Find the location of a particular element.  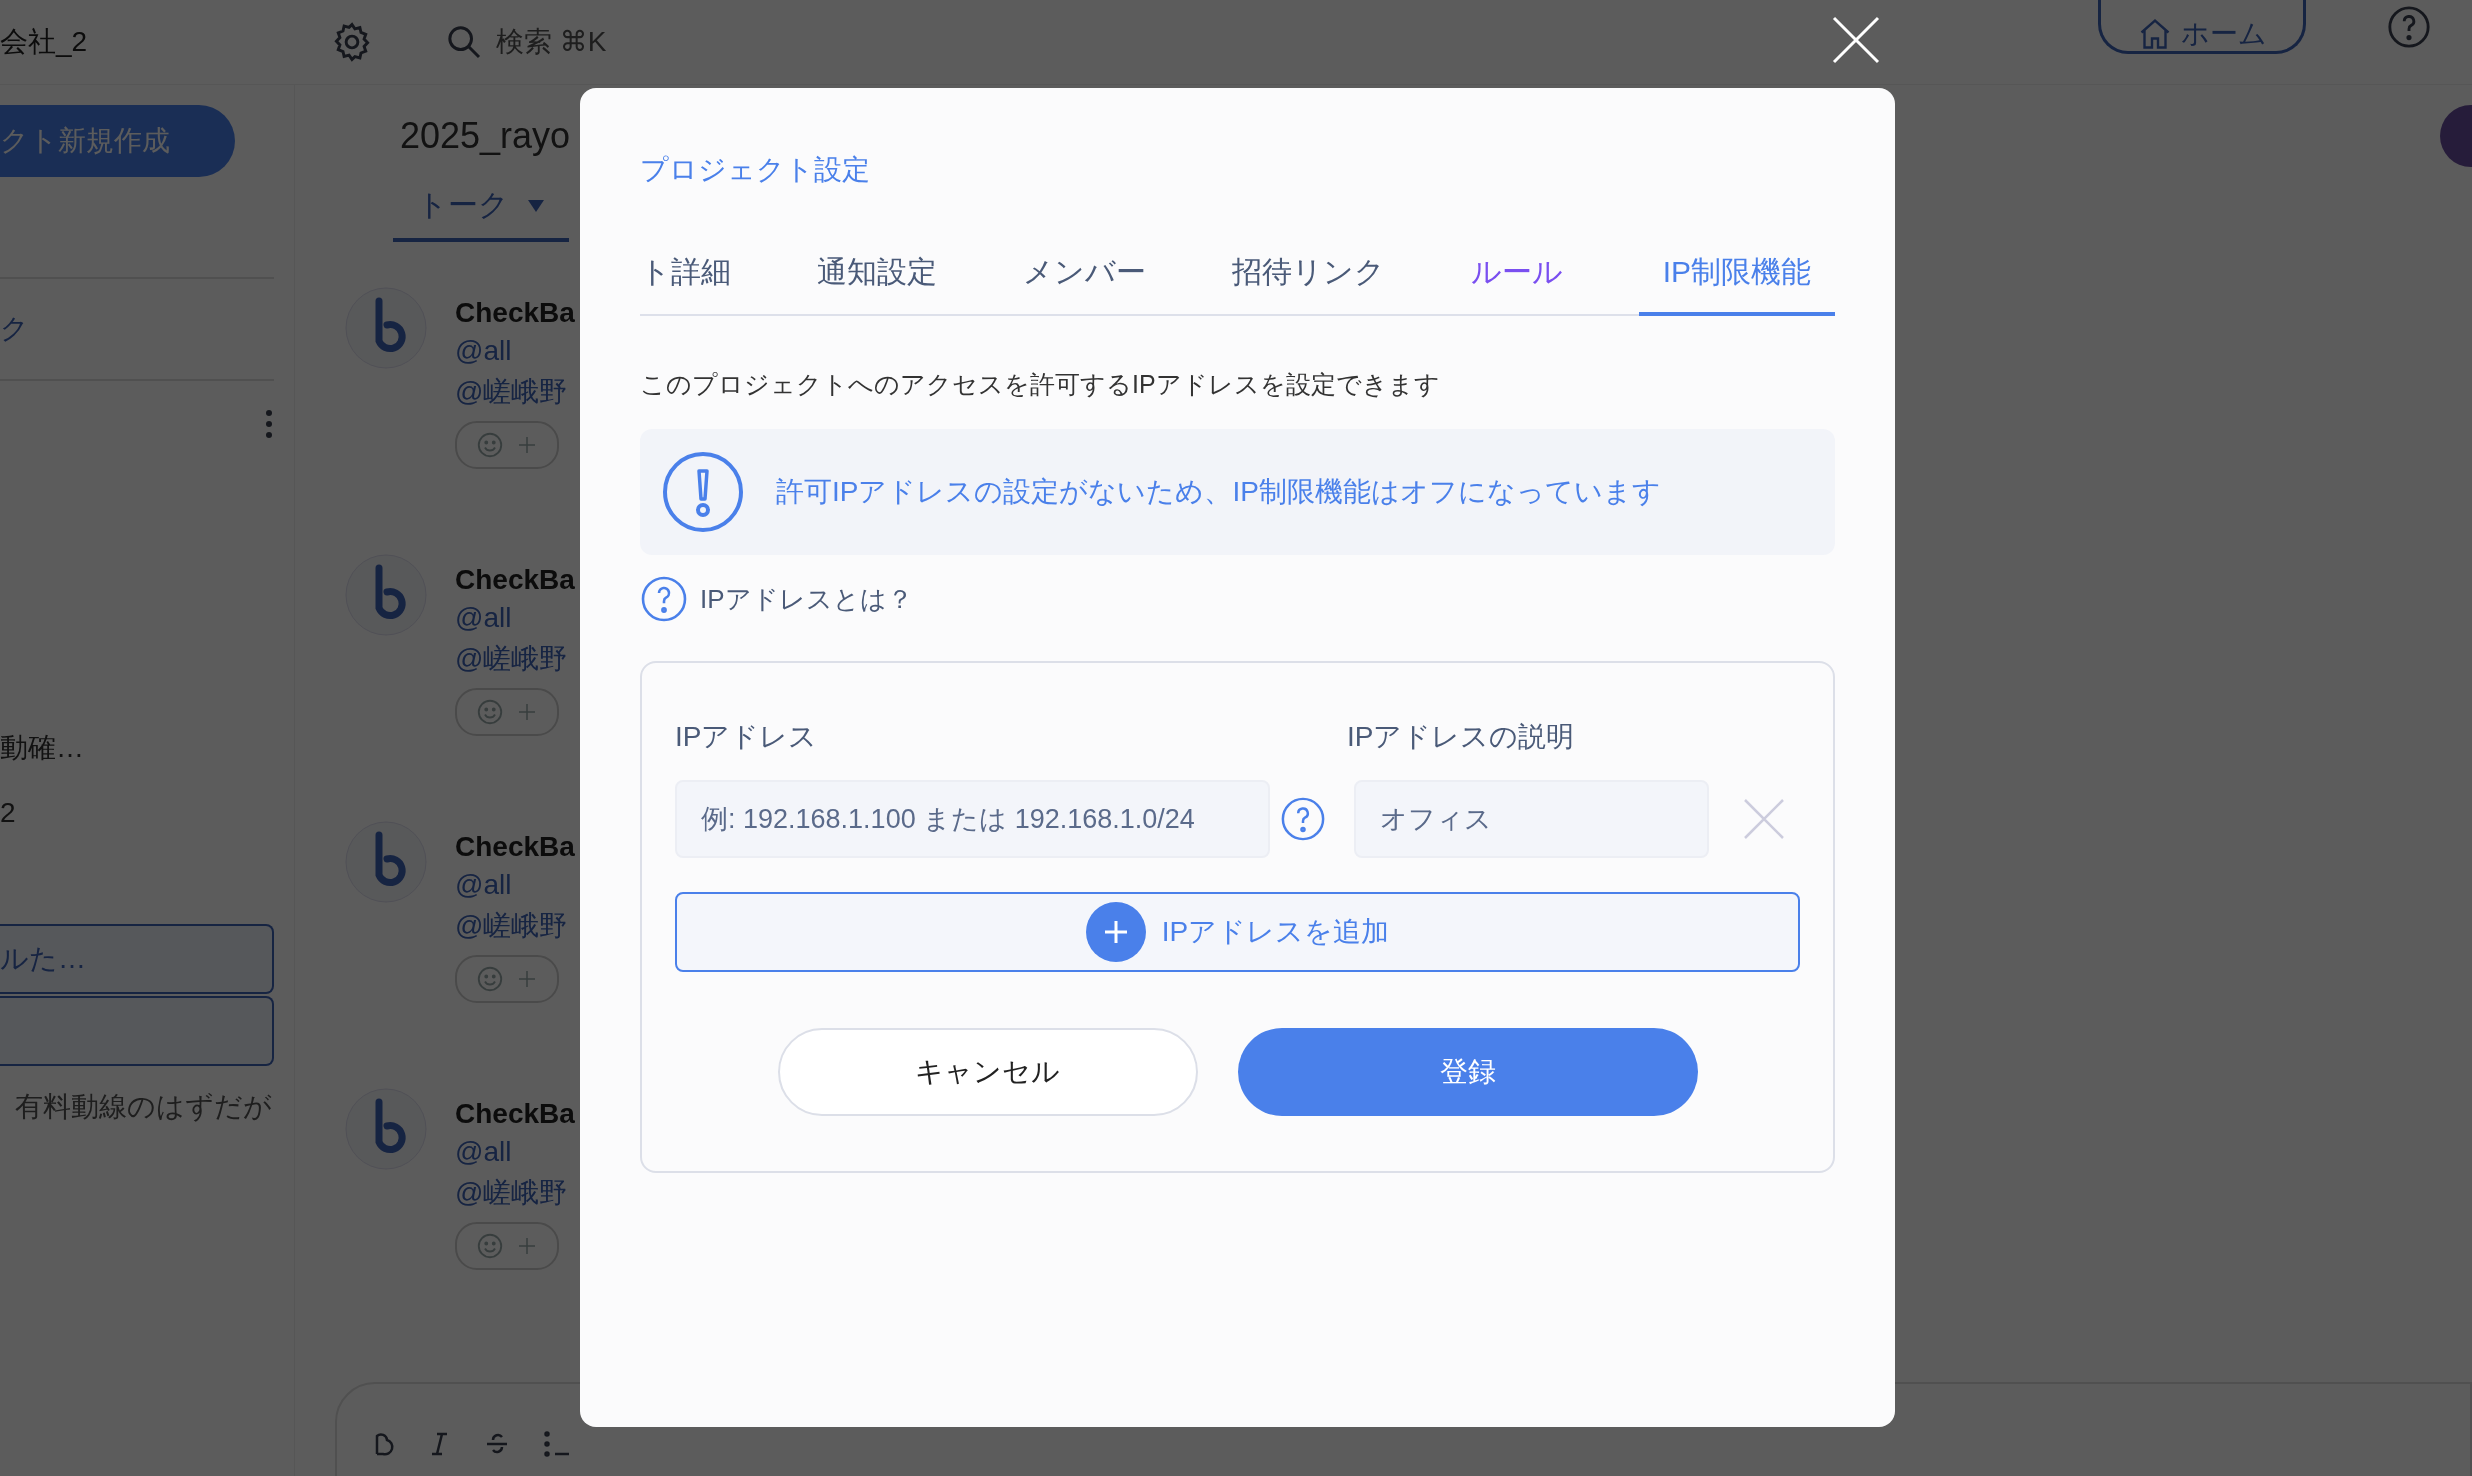

settings-tab: 通知設定 is located at coordinates (877, 278).